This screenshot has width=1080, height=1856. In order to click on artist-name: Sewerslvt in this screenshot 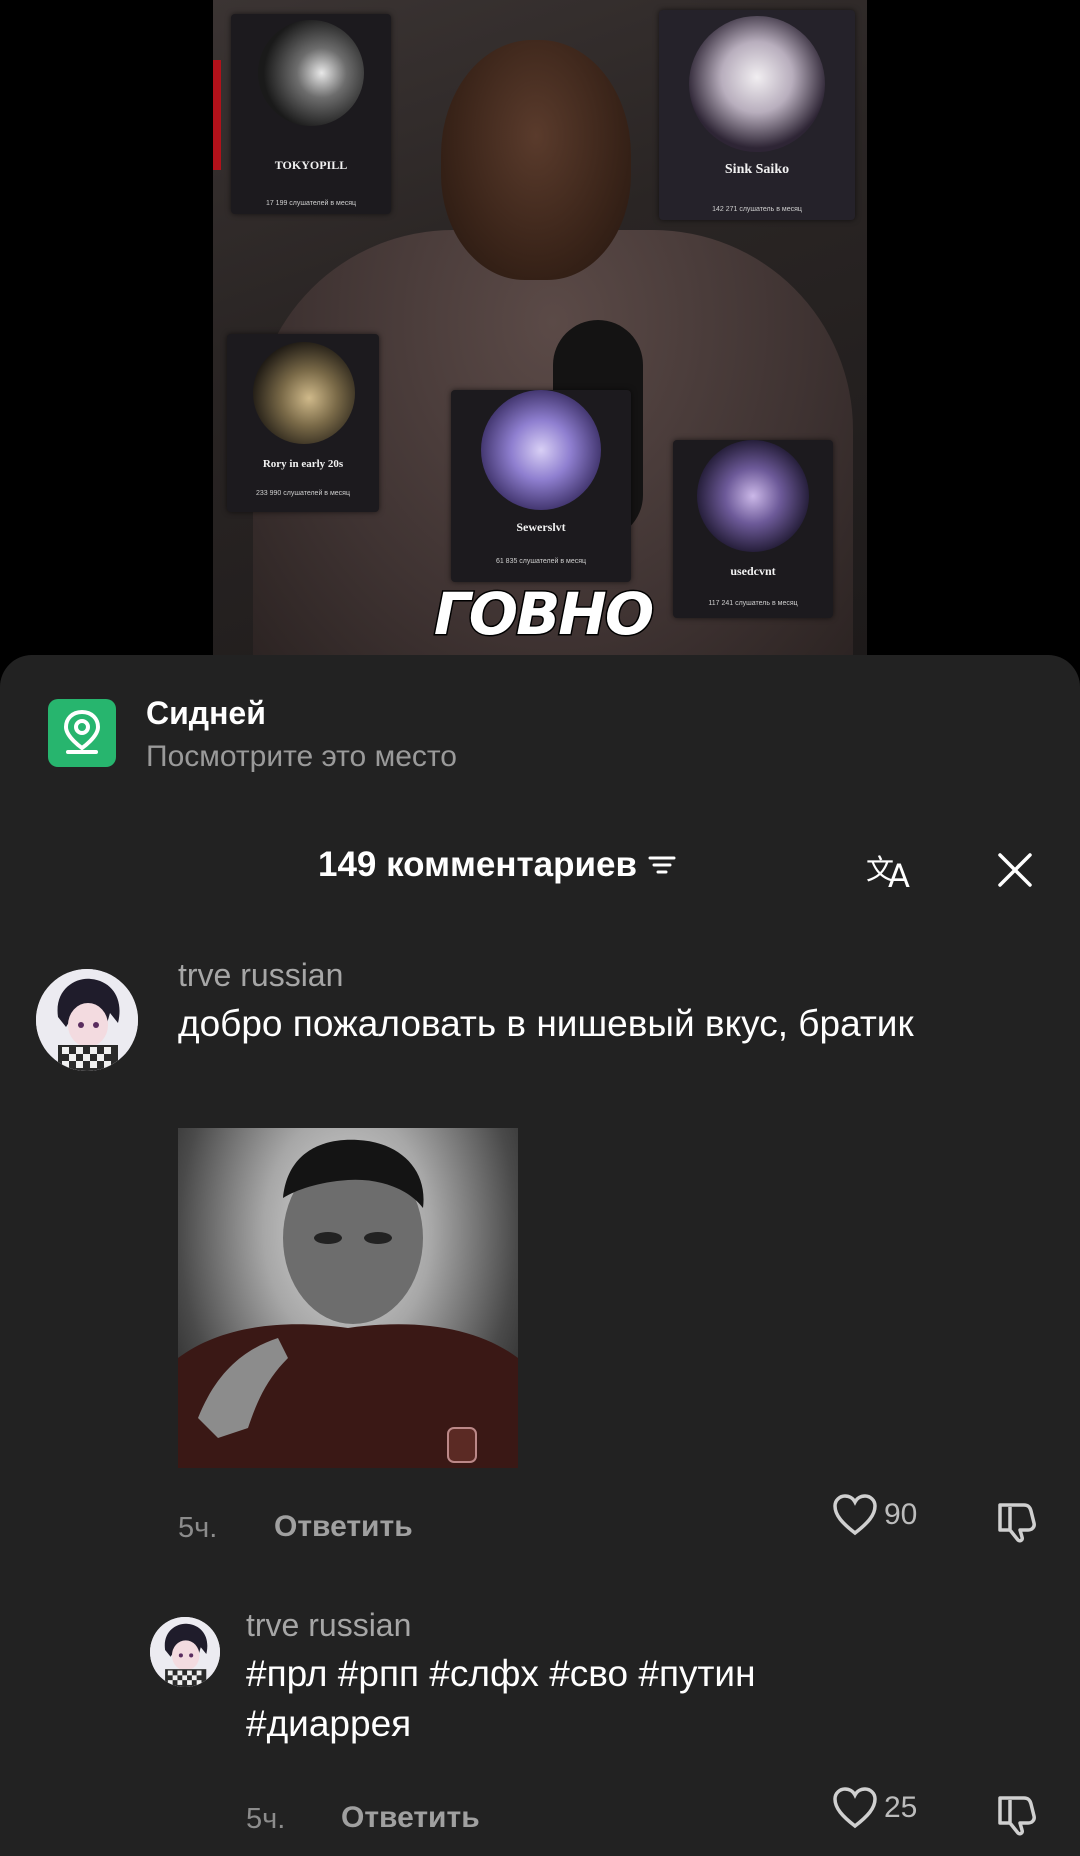, I will do `click(541, 527)`.